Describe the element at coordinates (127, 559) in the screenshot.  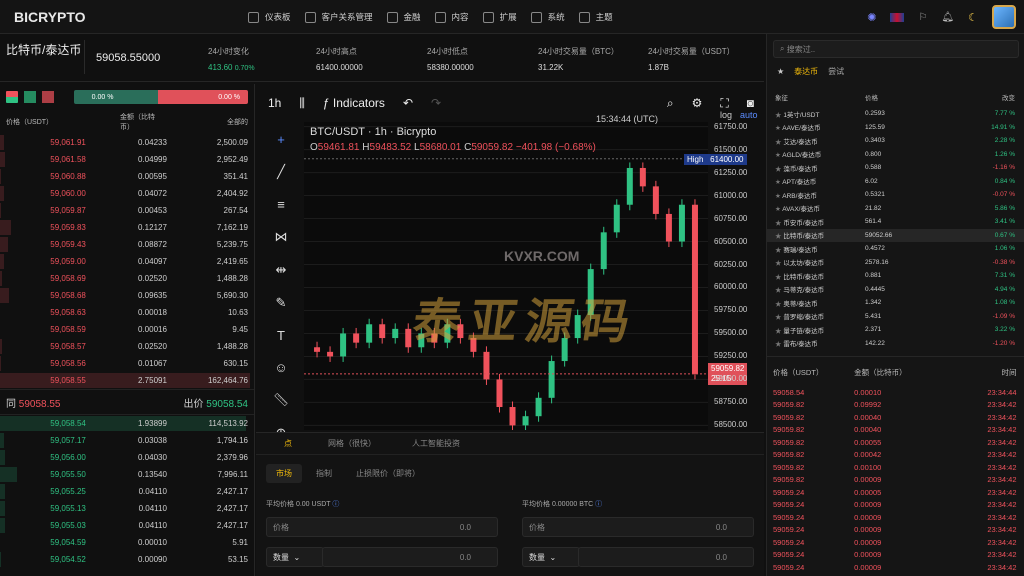
I see `orderbook-row: 59,054.52 0.00090 53.15` at that location.